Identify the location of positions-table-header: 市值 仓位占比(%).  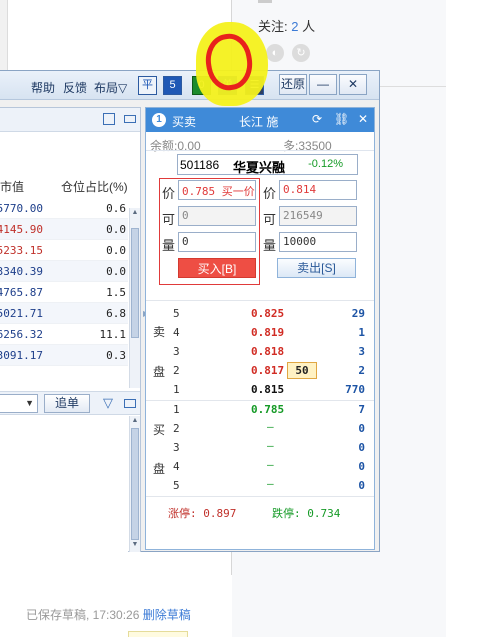
(64, 185).